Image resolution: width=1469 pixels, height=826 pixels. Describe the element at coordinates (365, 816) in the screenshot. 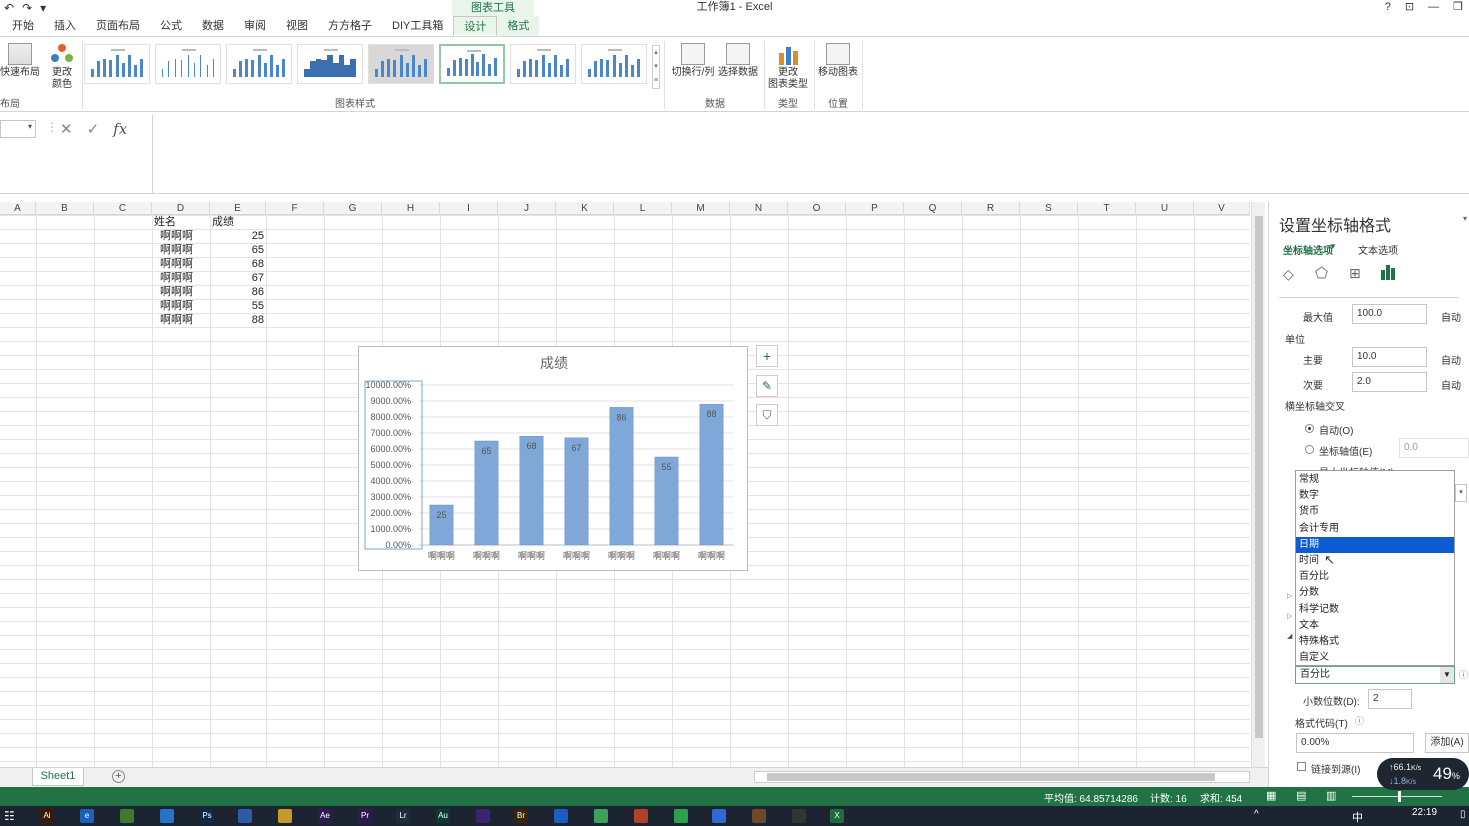

I see `taskbar-app-icon: Pr` at that location.